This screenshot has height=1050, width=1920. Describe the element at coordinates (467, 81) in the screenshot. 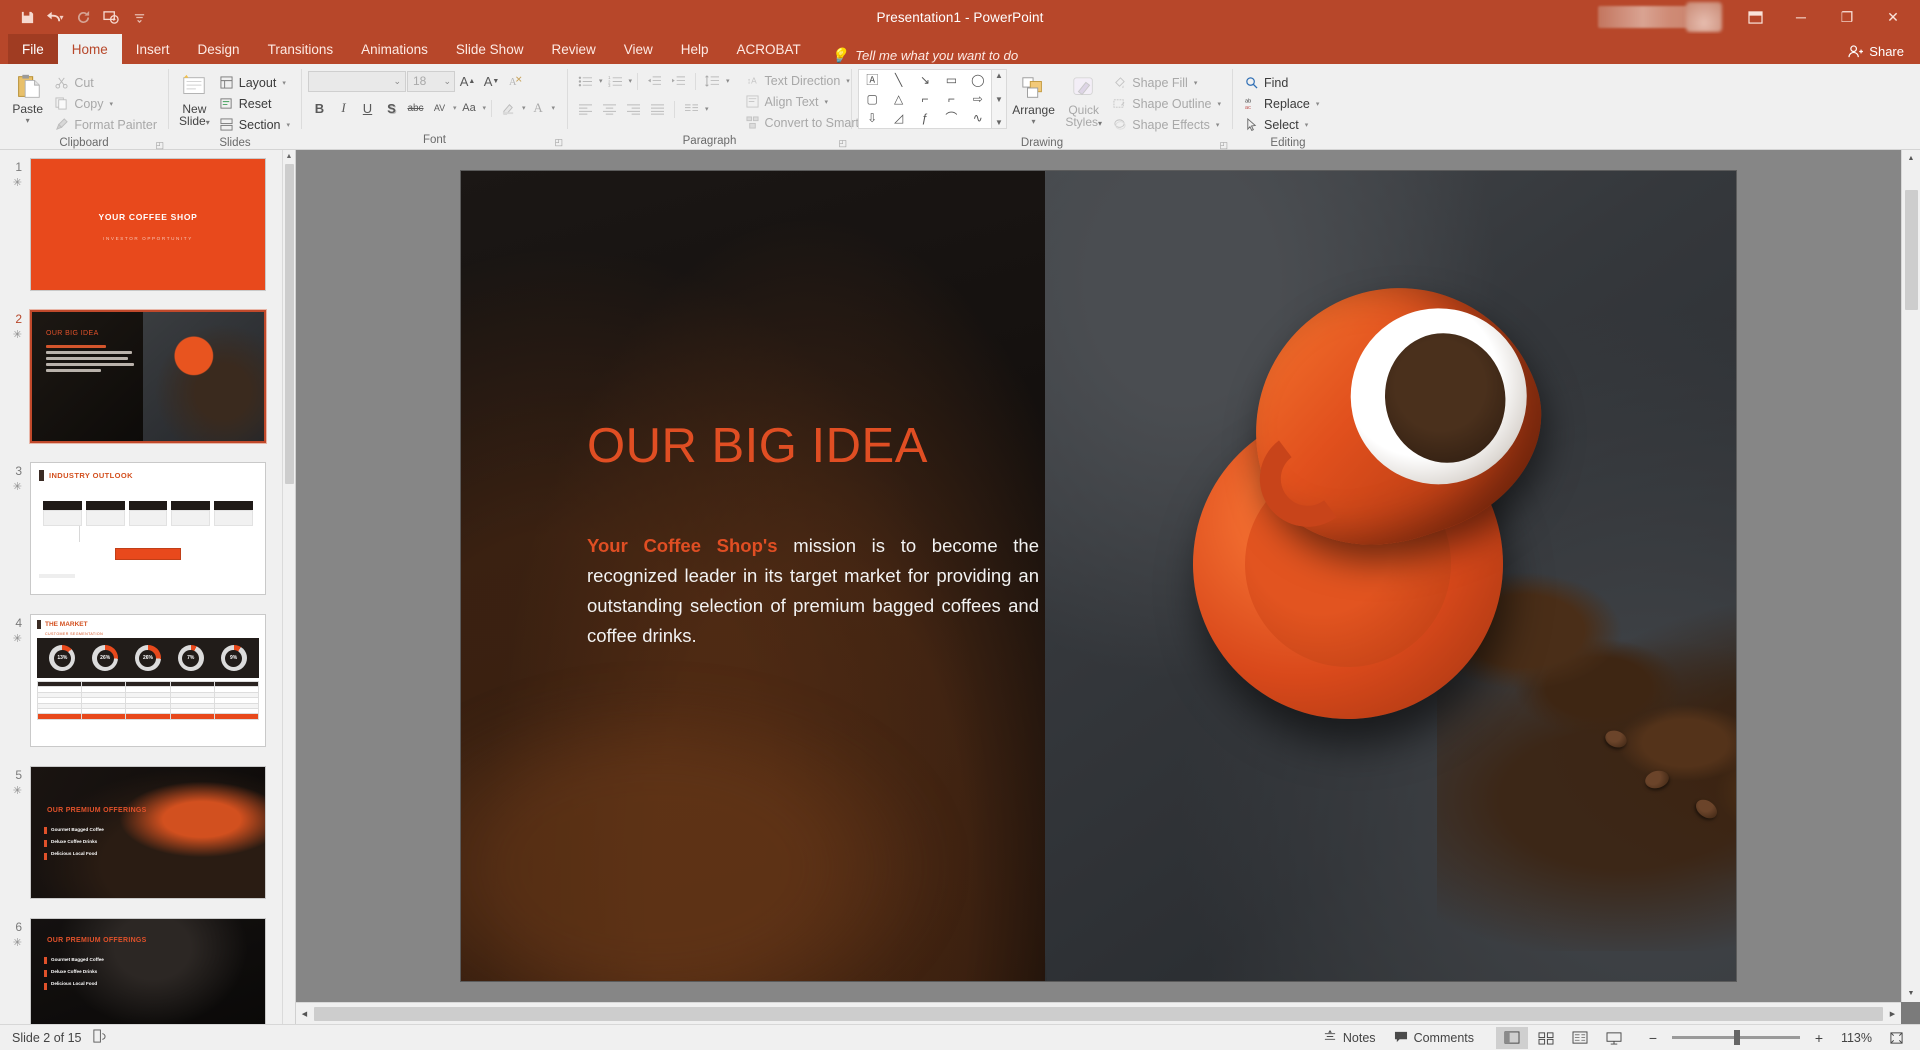

I see `increase-font-size-button: A ▲` at that location.